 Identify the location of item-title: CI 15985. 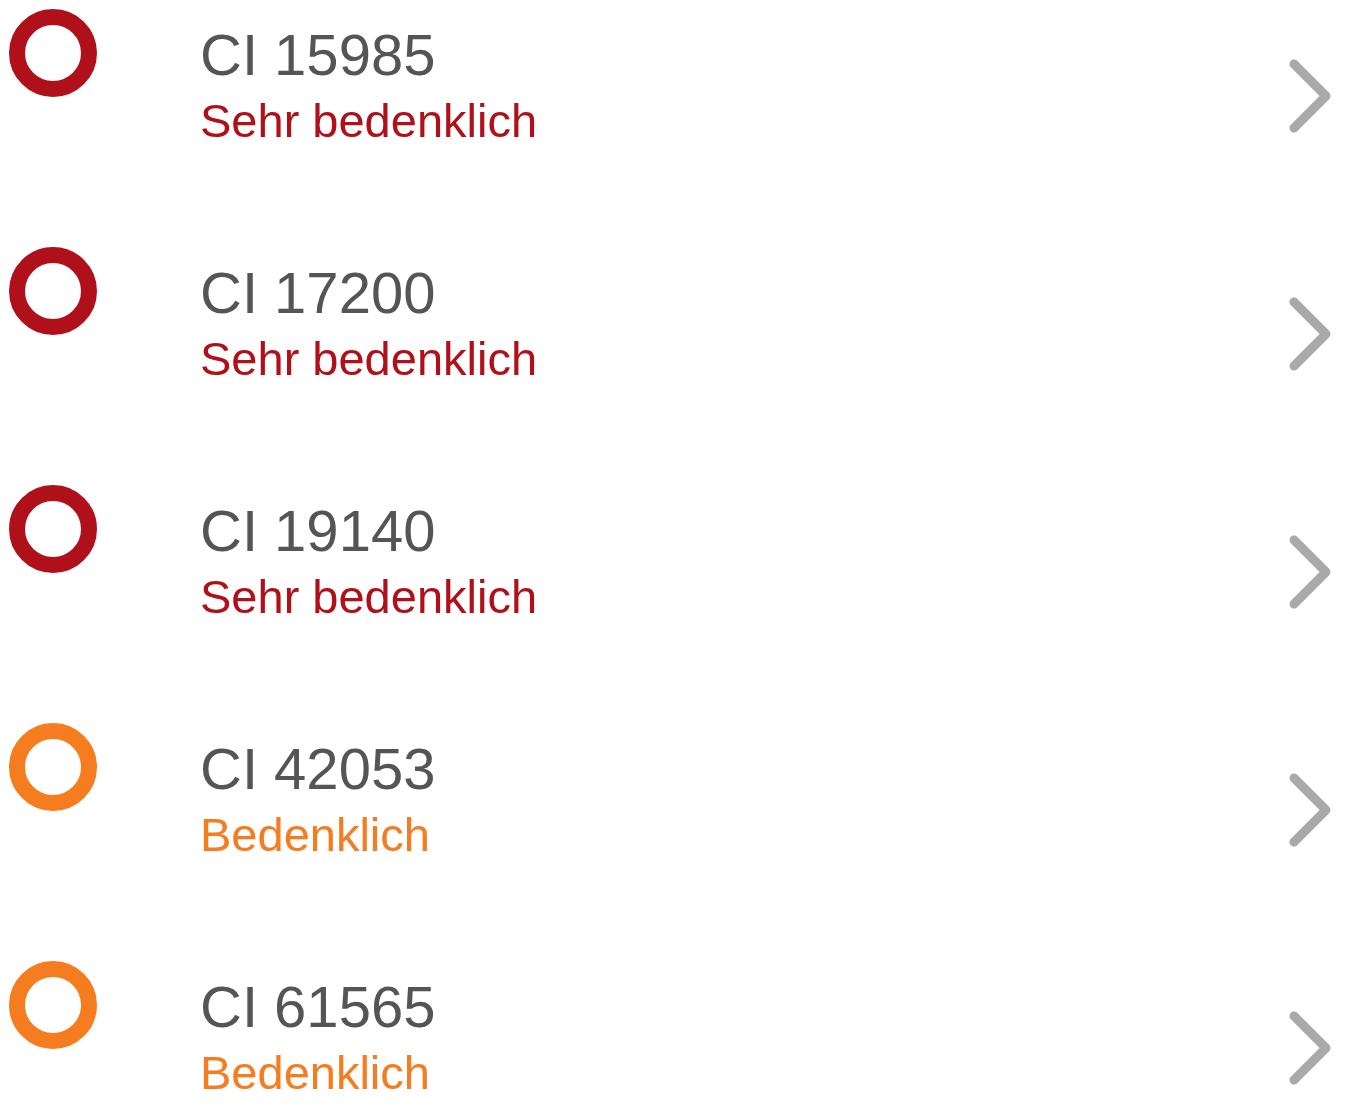
(318, 55).